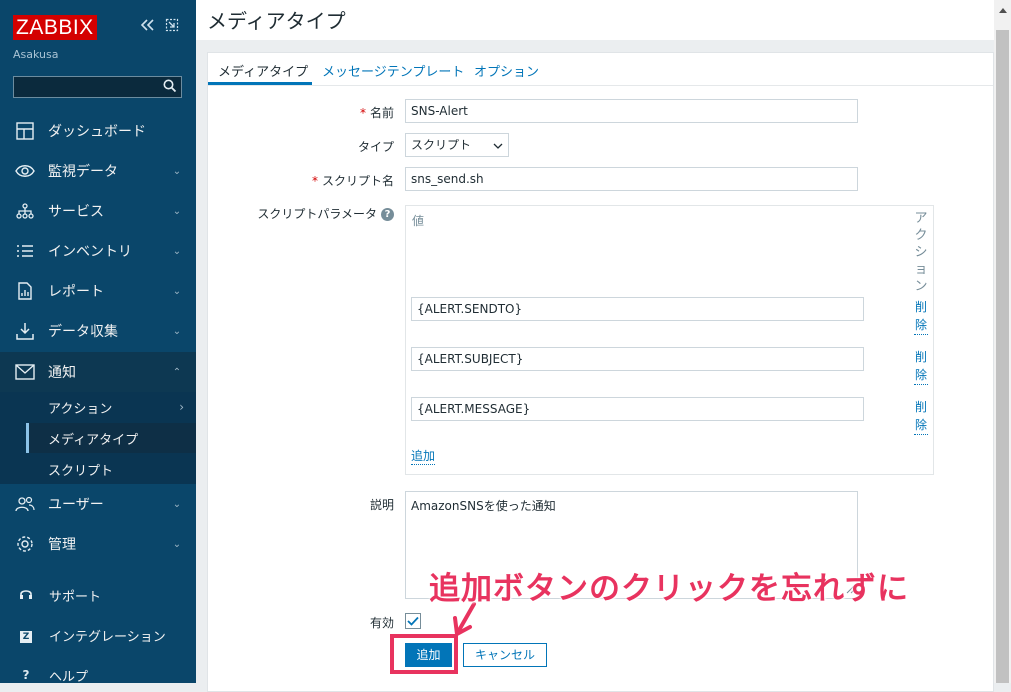 The height and width of the screenshot is (692, 1011). I want to click on menu-item-label: インベントリ, so click(90, 252).